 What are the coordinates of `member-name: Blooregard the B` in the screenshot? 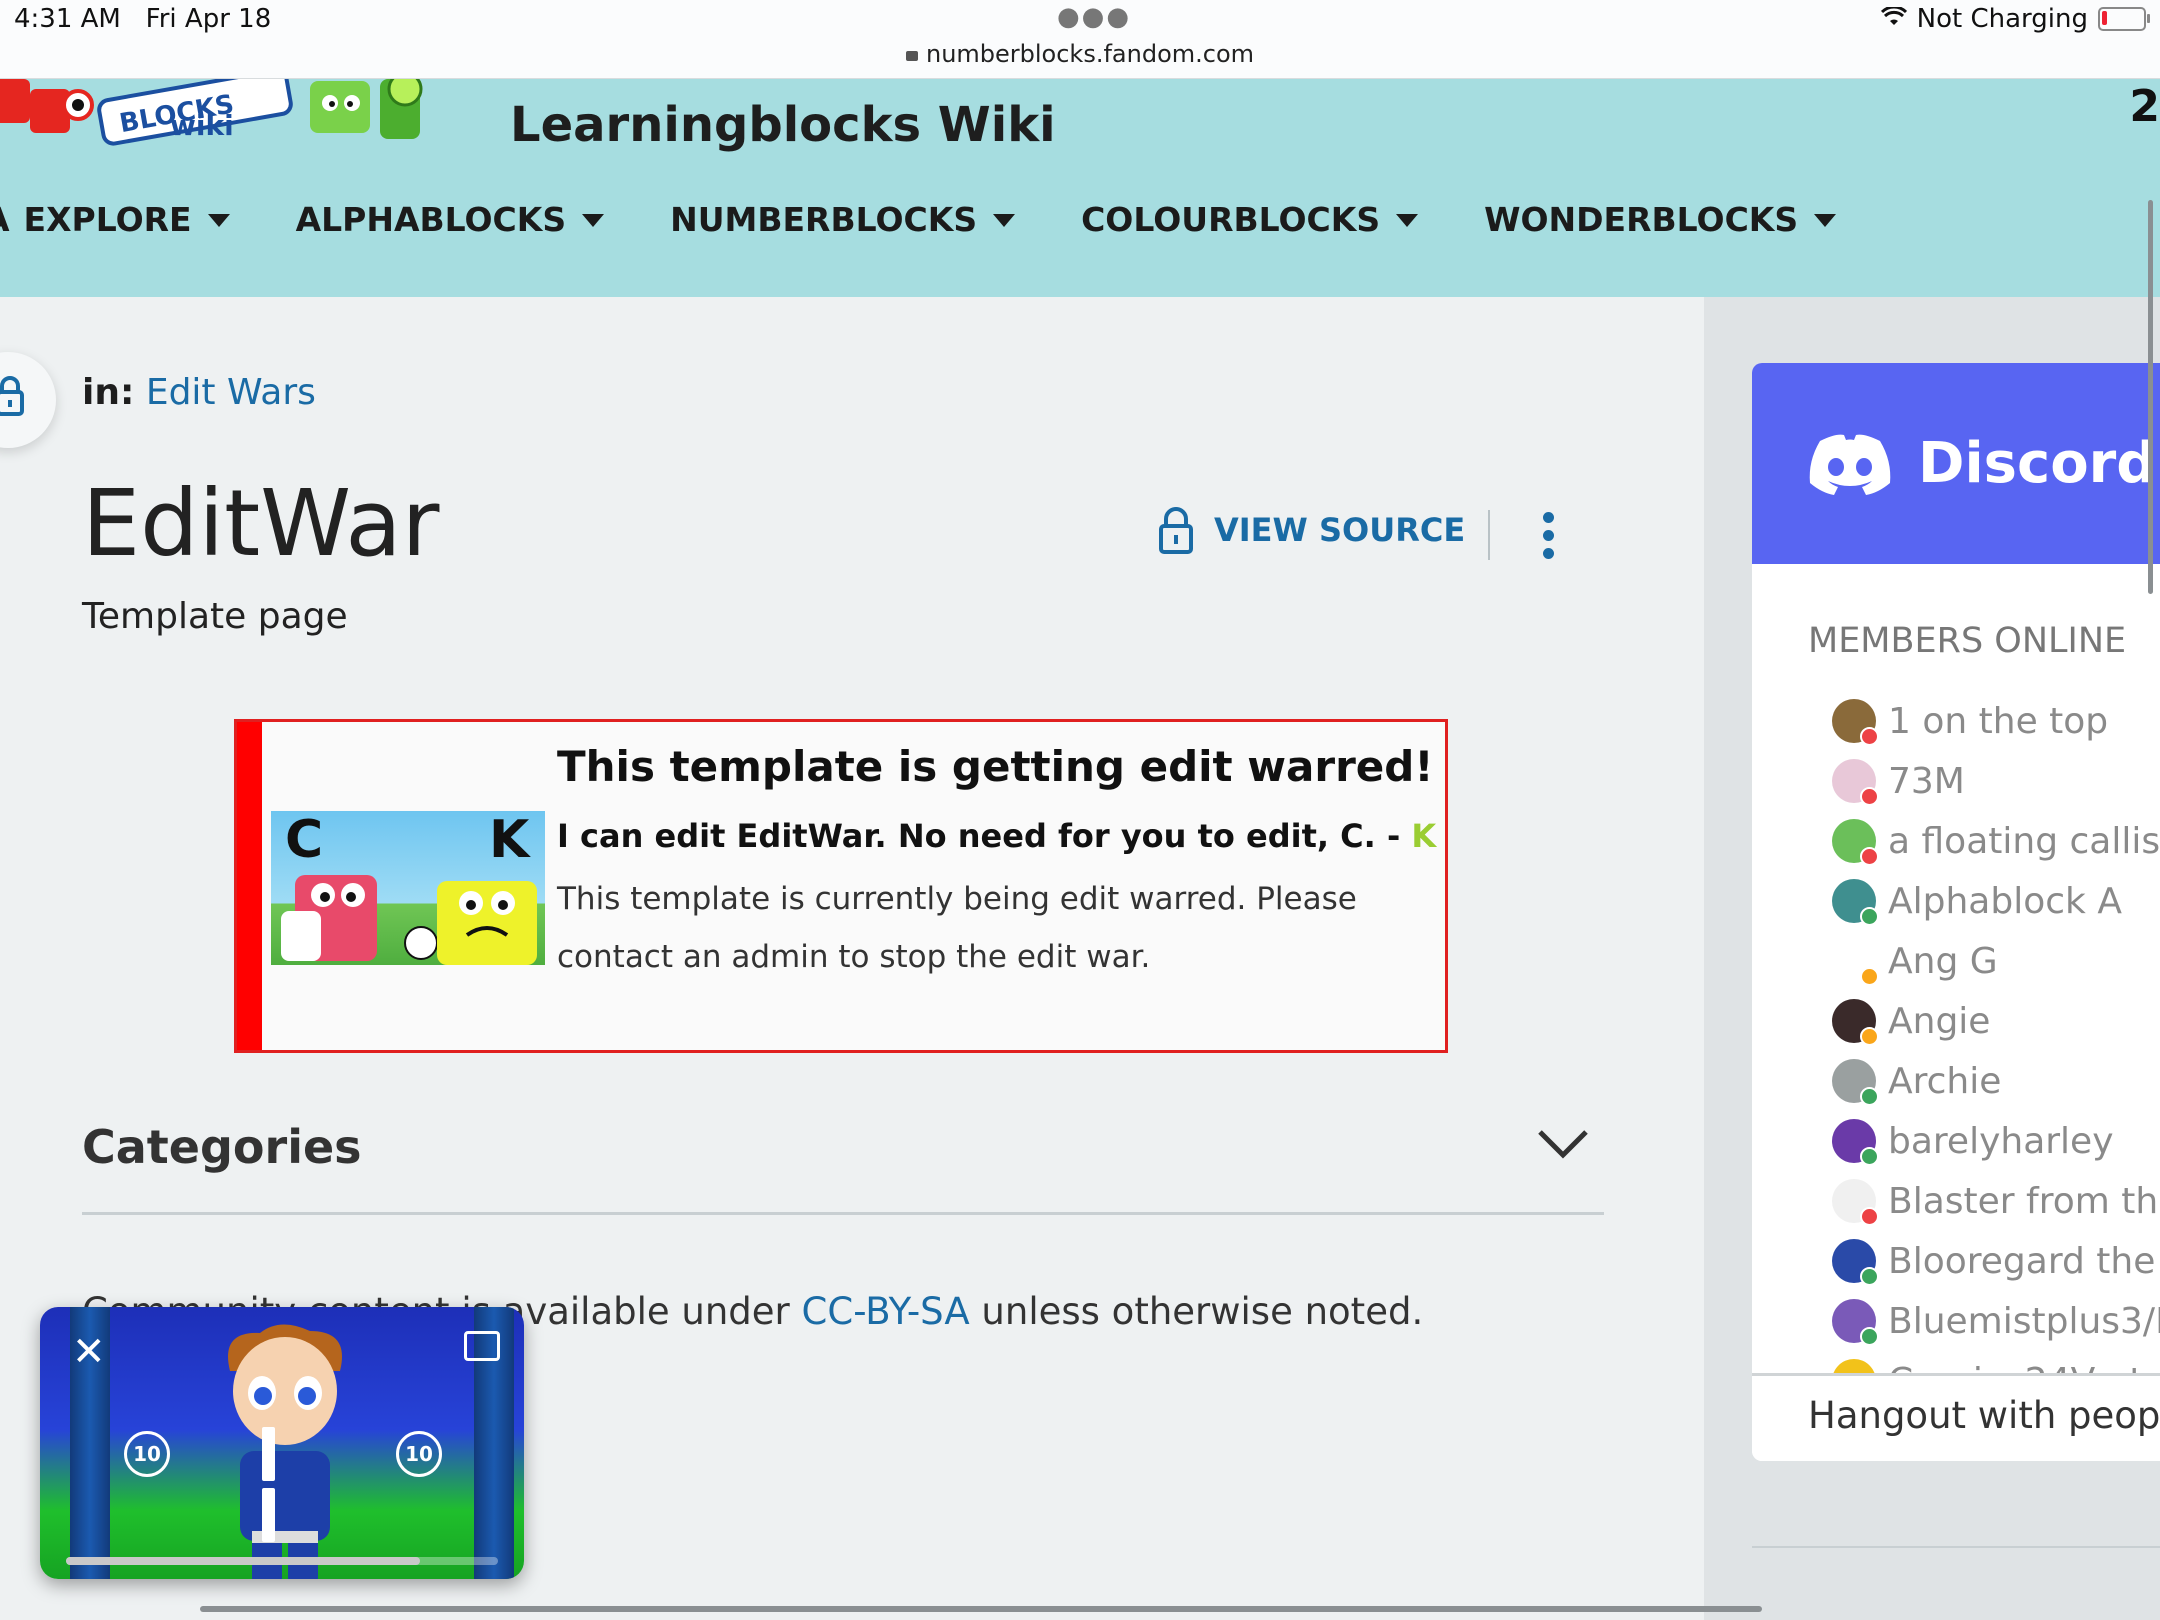 It's located at (2024, 1261).